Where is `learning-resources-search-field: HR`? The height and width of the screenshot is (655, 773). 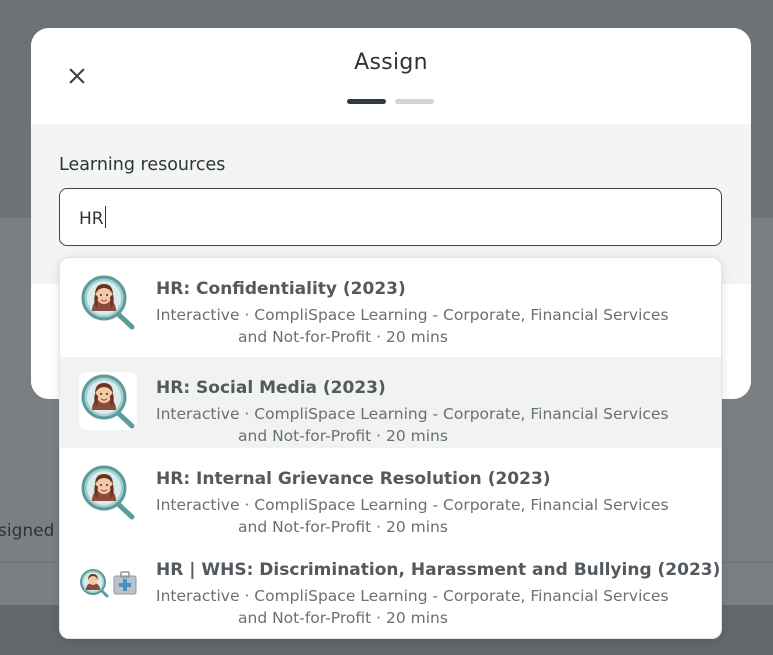
learning-resources-search-field: HR is located at coordinates (390, 217).